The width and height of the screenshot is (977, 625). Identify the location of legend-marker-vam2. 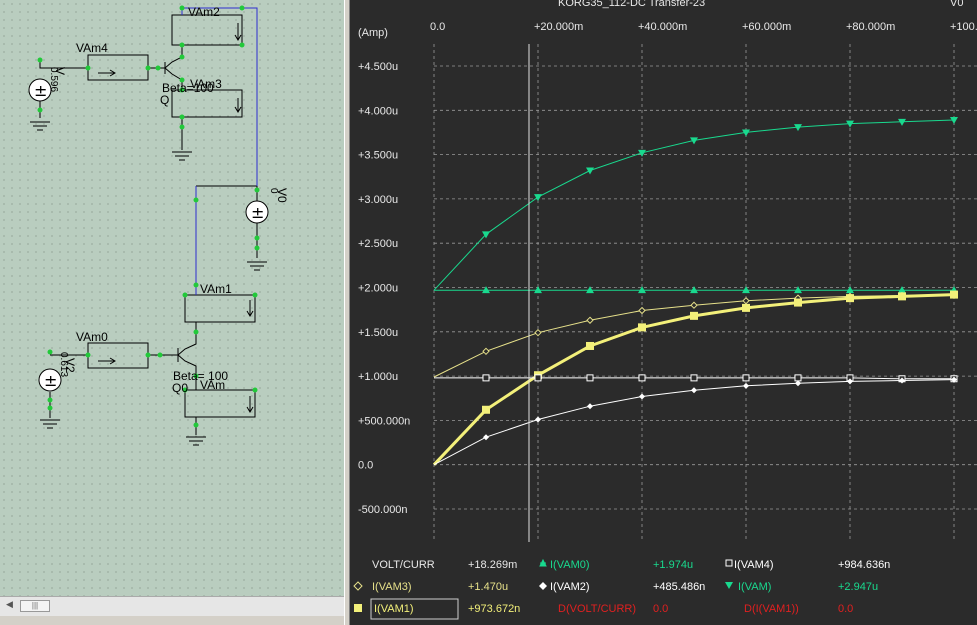
(543, 586).